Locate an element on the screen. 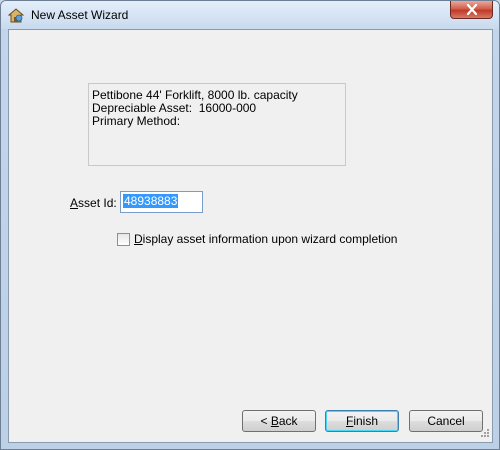  asset-id-value: 48938883 is located at coordinates (151, 201).